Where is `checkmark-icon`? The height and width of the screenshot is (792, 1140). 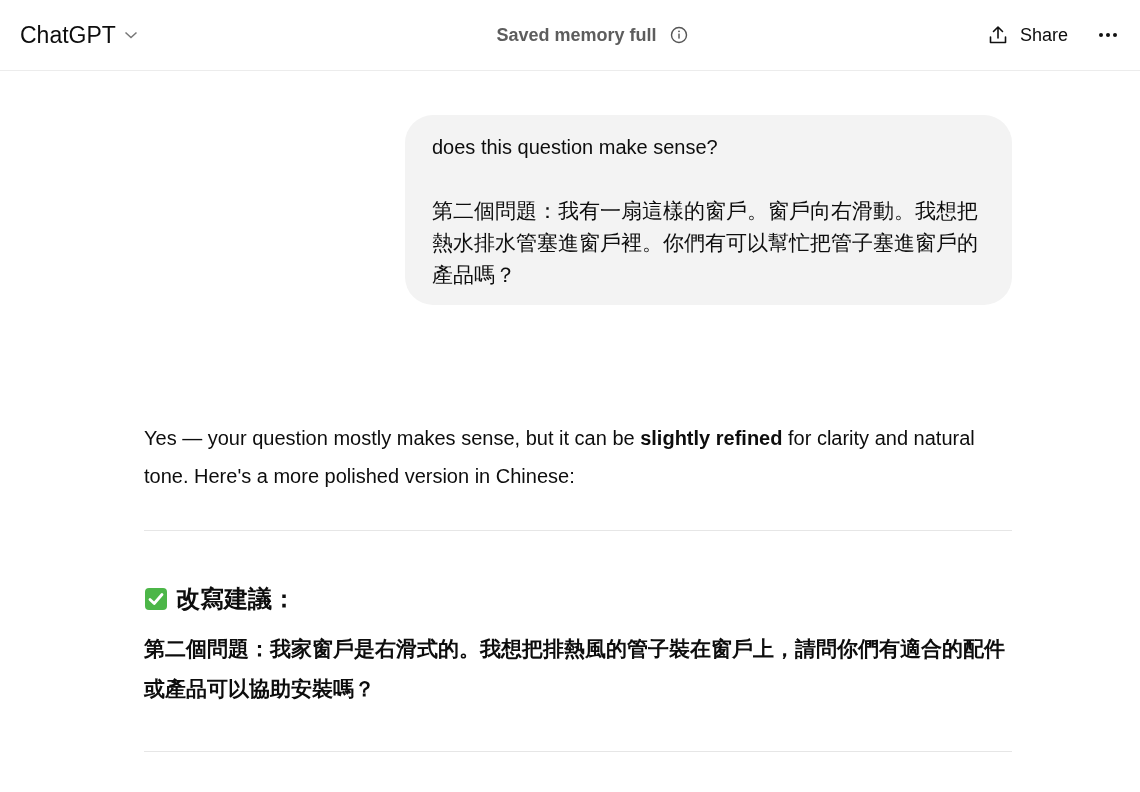 checkmark-icon is located at coordinates (156, 599).